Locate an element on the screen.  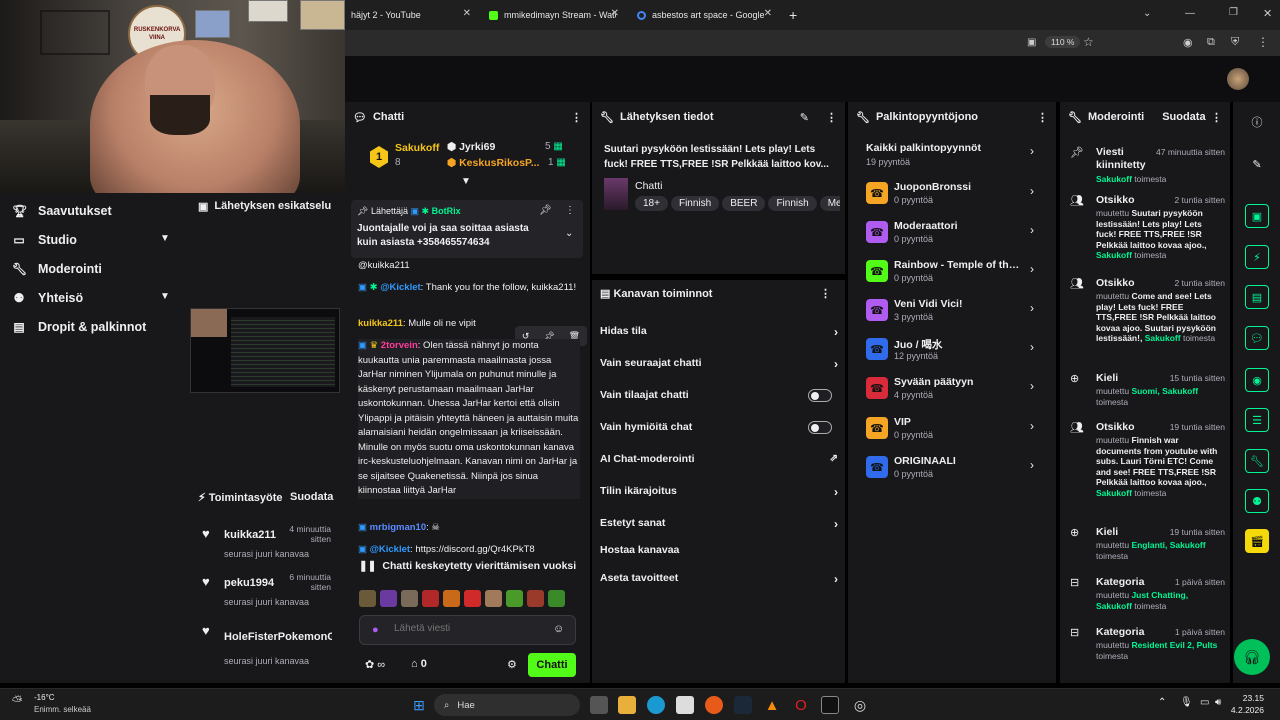
close-window-icon: ✕ is located at coordinates (1267, 13).